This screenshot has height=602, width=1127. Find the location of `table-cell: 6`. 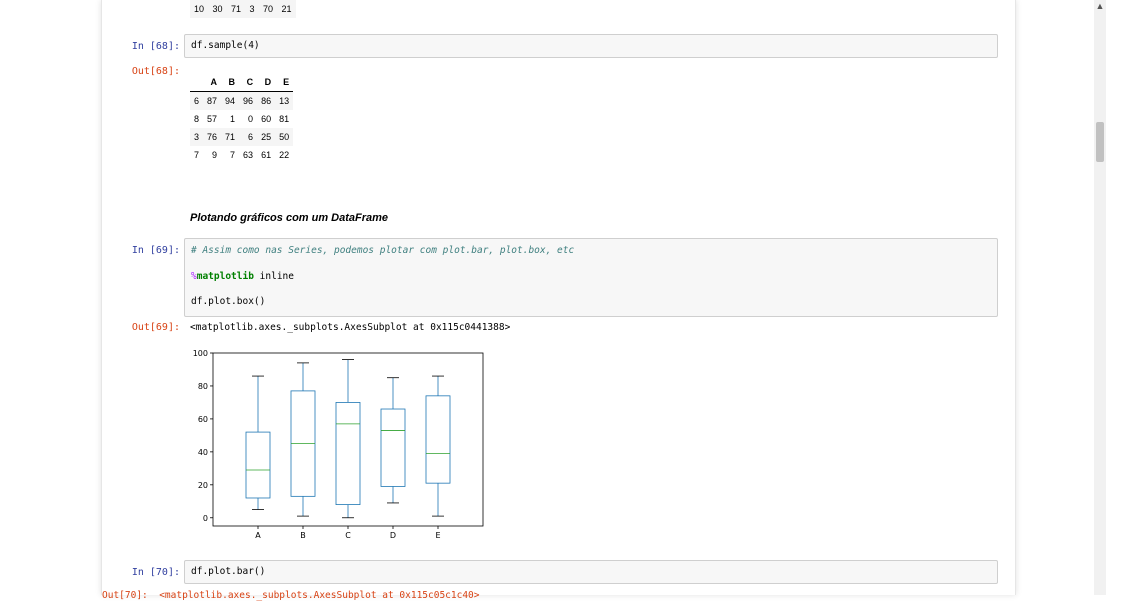

table-cell: 6 is located at coordinates (251, 137).